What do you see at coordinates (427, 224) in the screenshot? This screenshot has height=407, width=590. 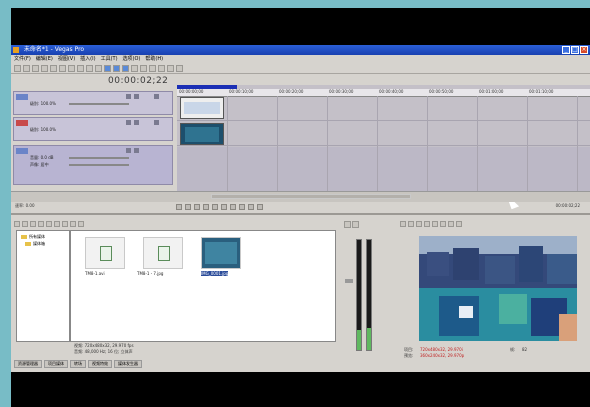 I see `split-screen-icon` at bounding box center [427, 224].